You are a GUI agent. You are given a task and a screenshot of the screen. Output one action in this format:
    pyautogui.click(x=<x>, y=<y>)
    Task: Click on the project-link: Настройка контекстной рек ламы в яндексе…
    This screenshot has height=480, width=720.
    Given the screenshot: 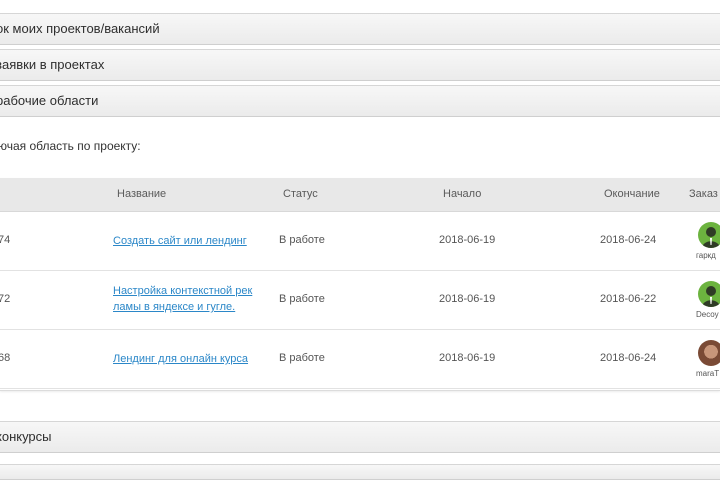 What is the action you would take?
    pyautogui.click(x=192, y=299)
    